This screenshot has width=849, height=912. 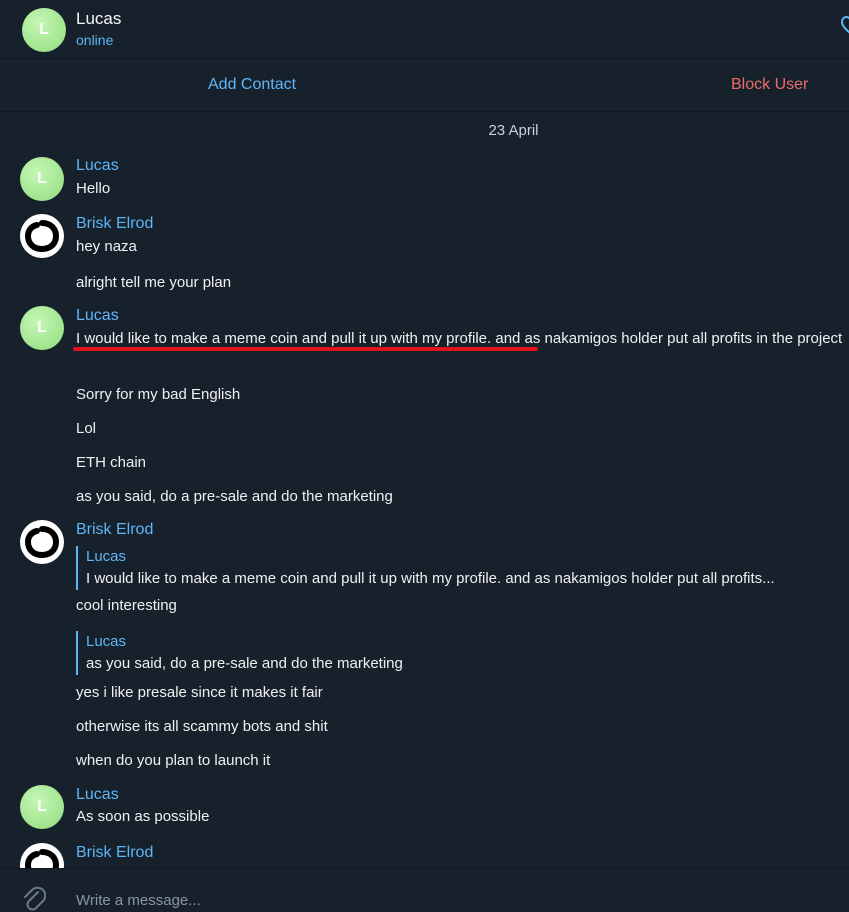 I want to click on message-text: when do you plan to launch it, so click(x=173, y=760).